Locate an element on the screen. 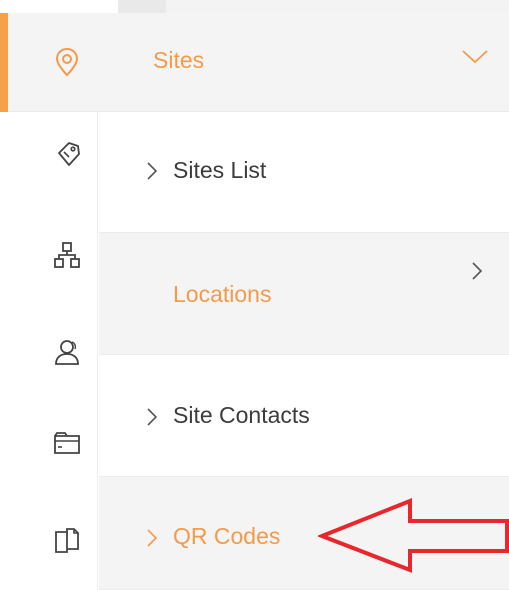  top-strip-shade is located at coordinates (313, 6).